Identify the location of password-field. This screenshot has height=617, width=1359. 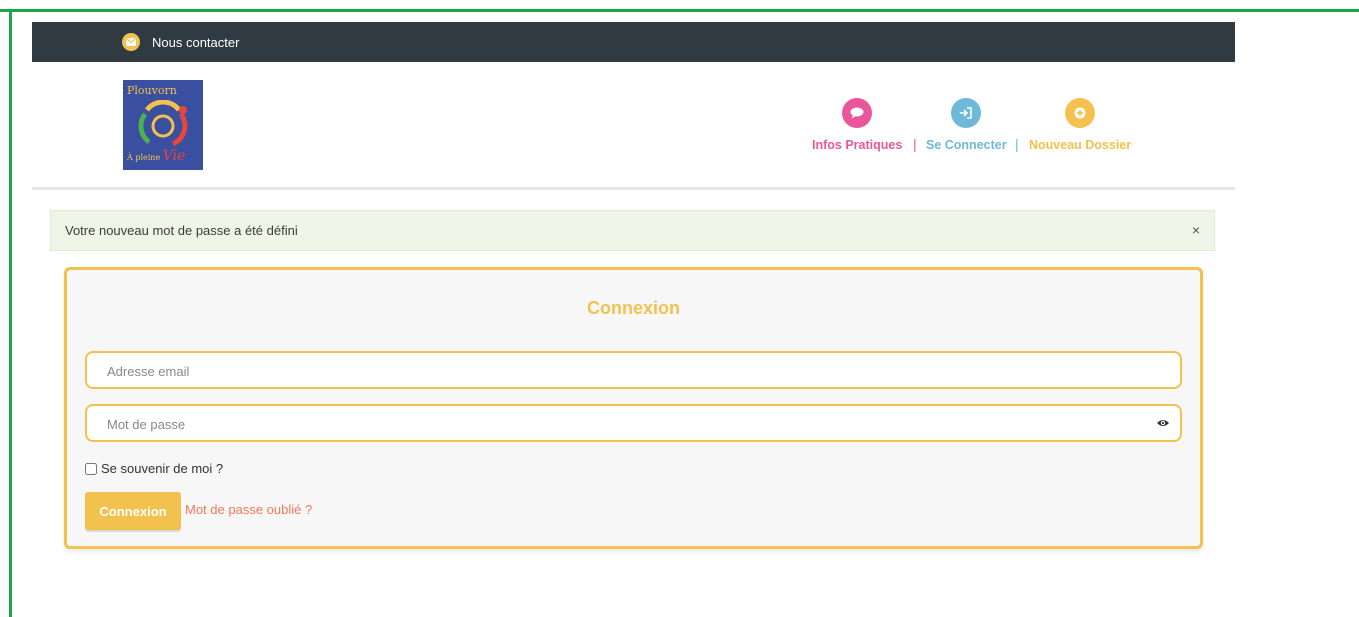
(633, 423).